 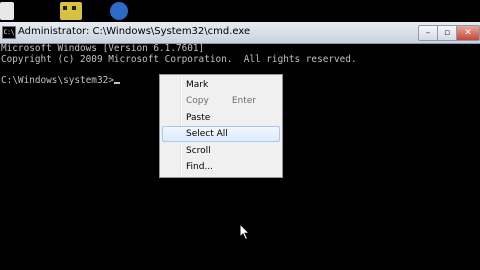 What do you see at coordinates (197, 101) in the screenshot?
I see `menu-item-label: Copy` at bounding box center [197, 101].